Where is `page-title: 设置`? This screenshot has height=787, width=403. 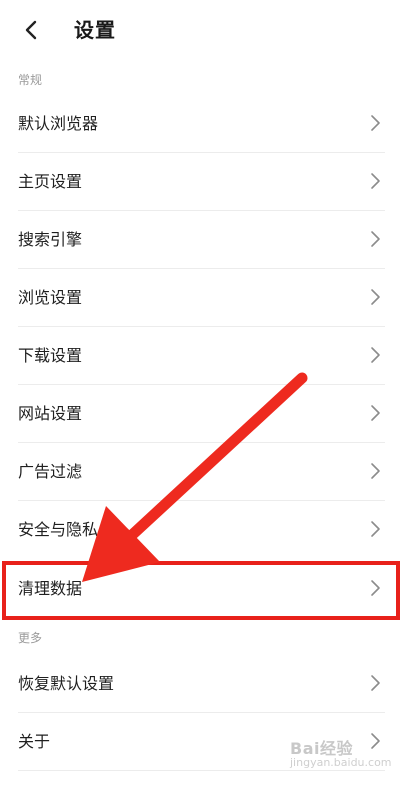 page-title: 设置 is located at coordinates (95, 30).